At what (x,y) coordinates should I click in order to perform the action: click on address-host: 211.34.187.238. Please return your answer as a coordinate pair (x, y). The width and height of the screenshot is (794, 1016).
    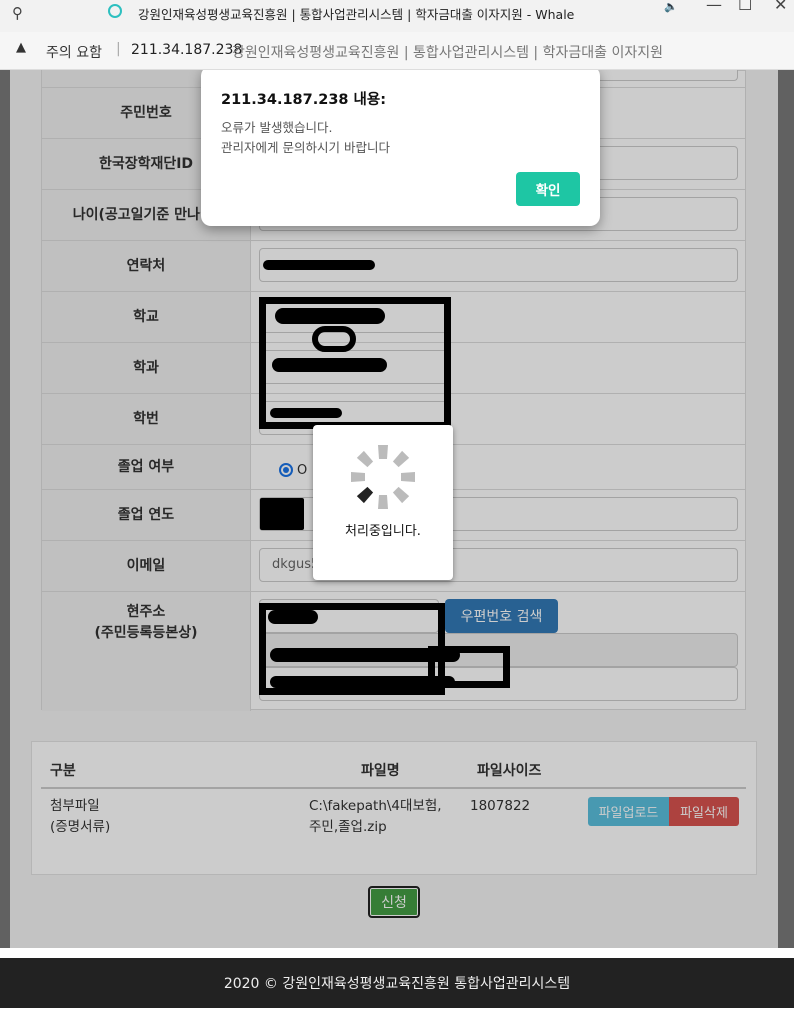
    Looking at the image, I should click on (186, 50).